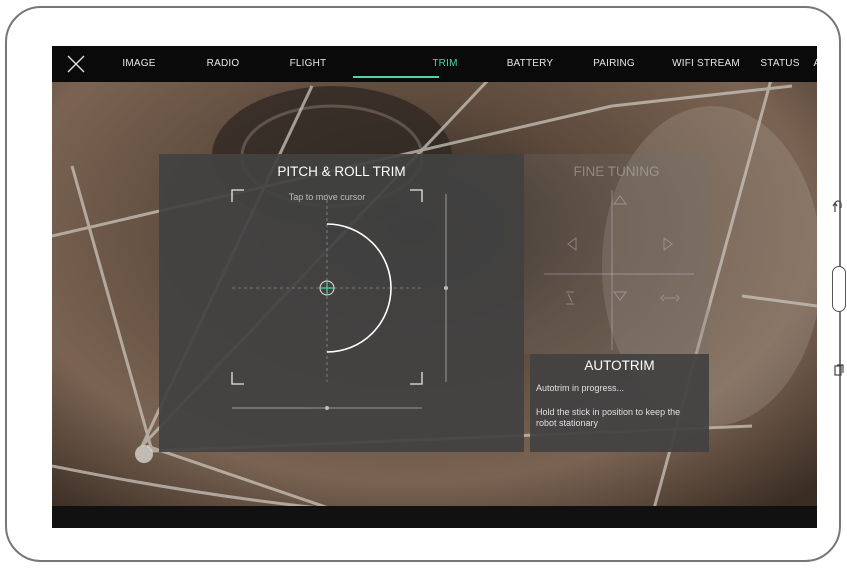  What do you see at coordinates (619, 270) in the screenshot?
I see `fine-tuning-controls` at bounding box center [619, 270].